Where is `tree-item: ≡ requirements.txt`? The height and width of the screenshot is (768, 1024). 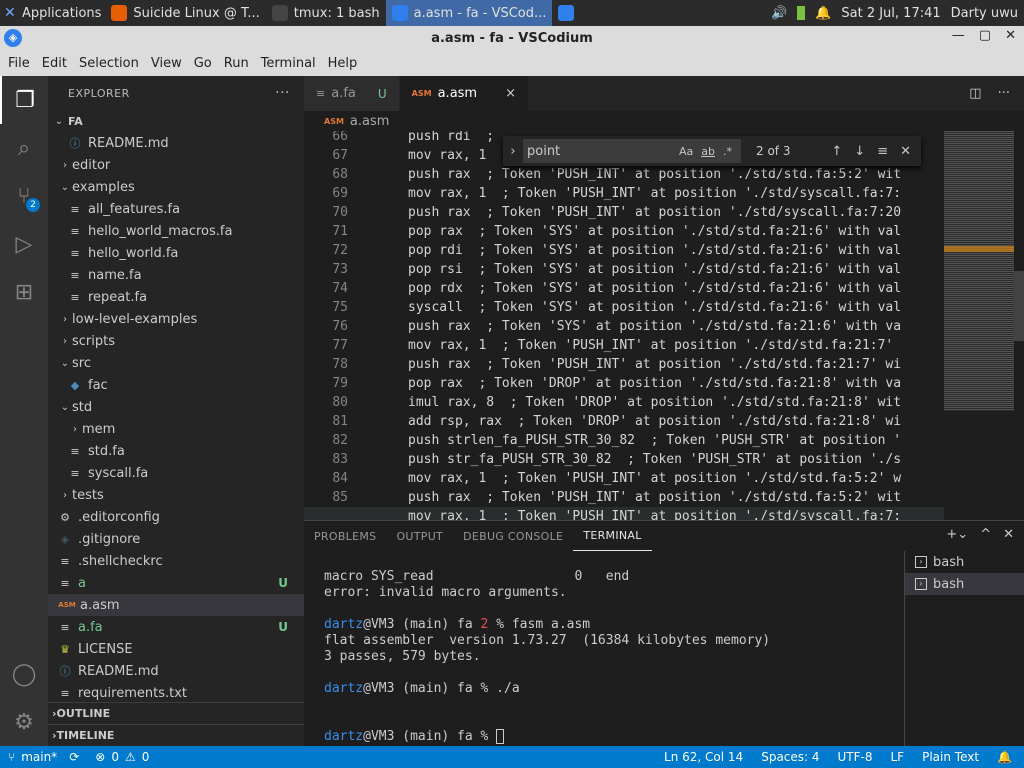 tree-item: ≡ requirements.txt is located at coordinates (176, 693).